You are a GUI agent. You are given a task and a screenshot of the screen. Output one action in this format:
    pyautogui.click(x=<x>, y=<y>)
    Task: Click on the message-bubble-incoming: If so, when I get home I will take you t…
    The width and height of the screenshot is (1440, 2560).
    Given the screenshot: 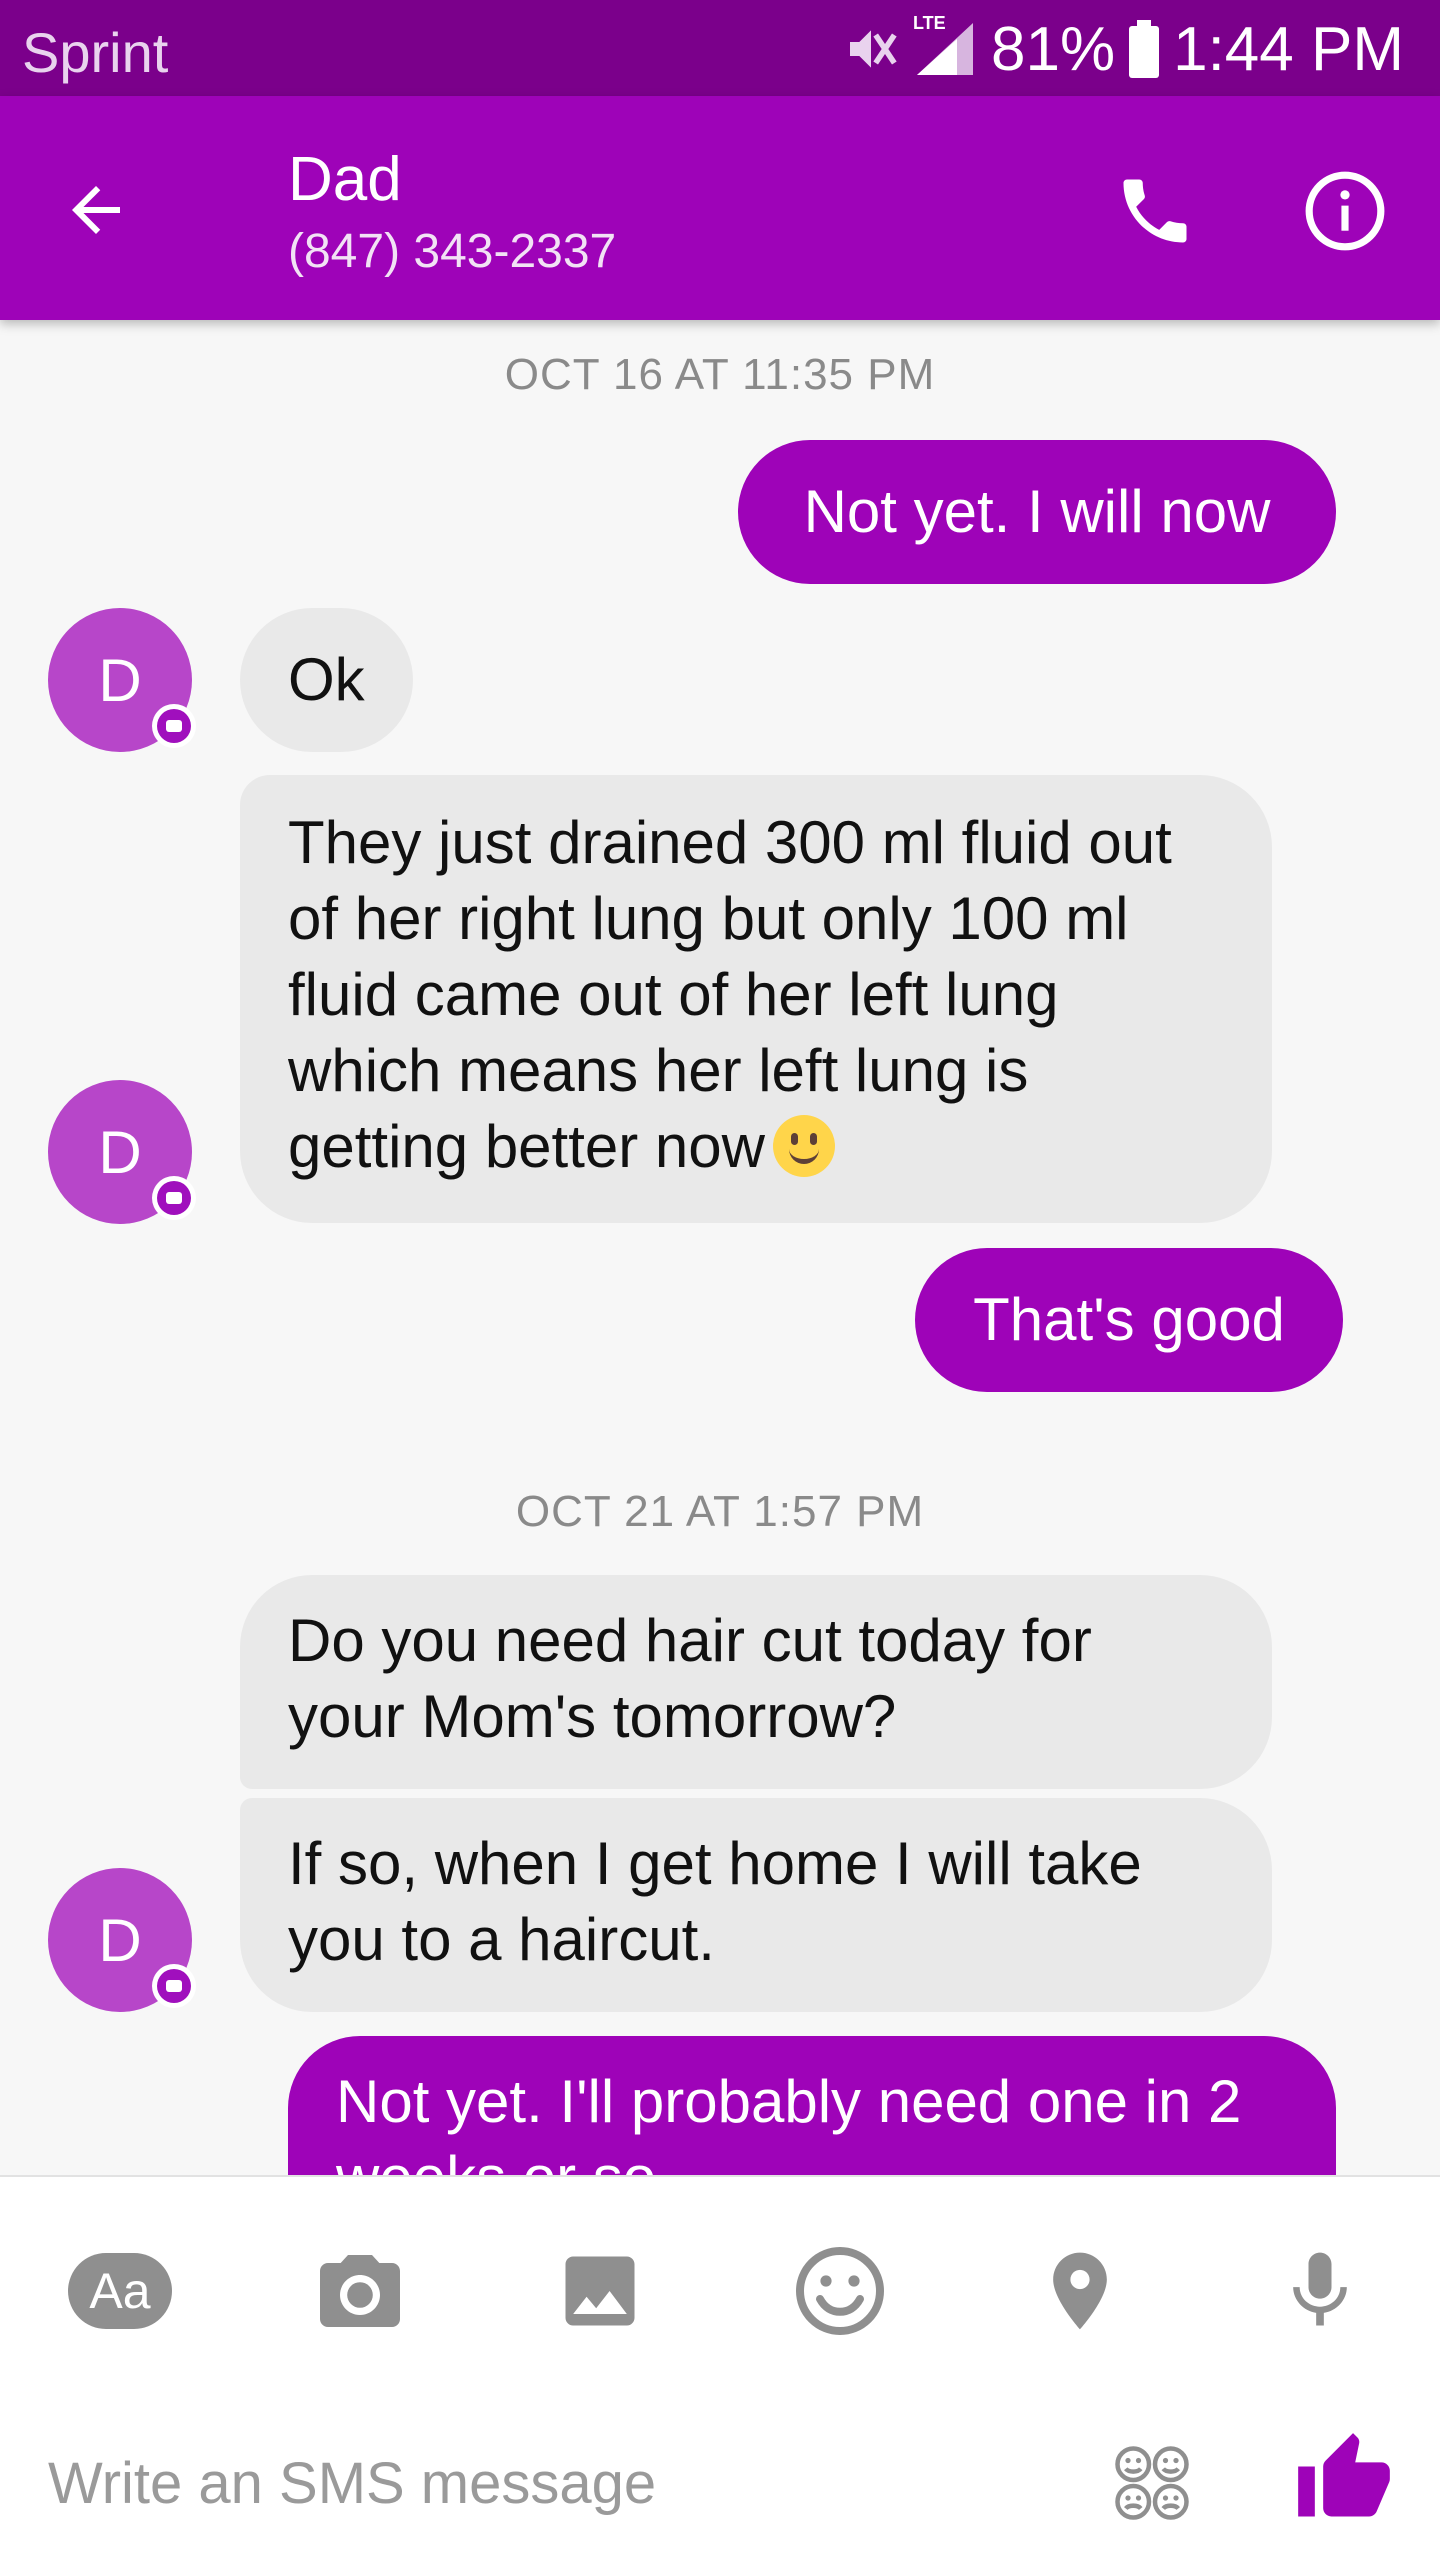 What is the action you would take?
    pyautogui.click(x=756, y=1905)
    